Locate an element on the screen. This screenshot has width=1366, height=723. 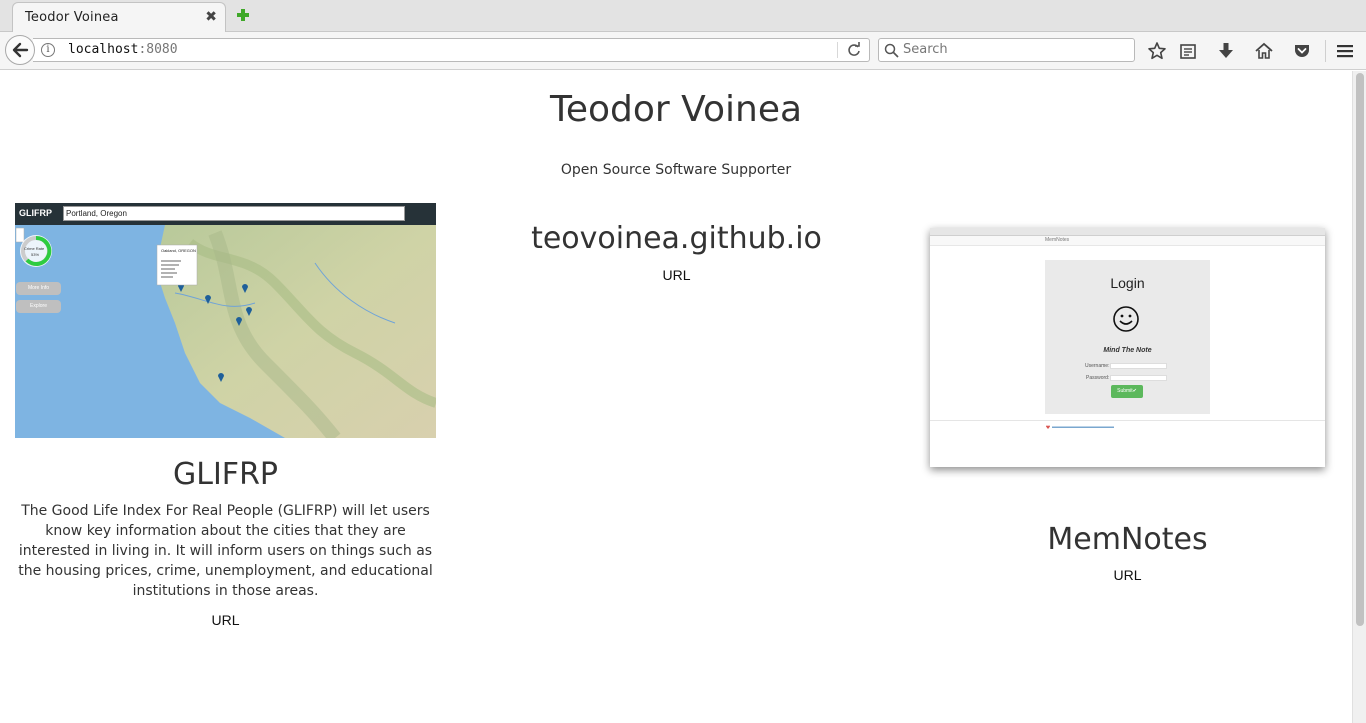
search-bar: Search is located at coordinates (1006, 50).